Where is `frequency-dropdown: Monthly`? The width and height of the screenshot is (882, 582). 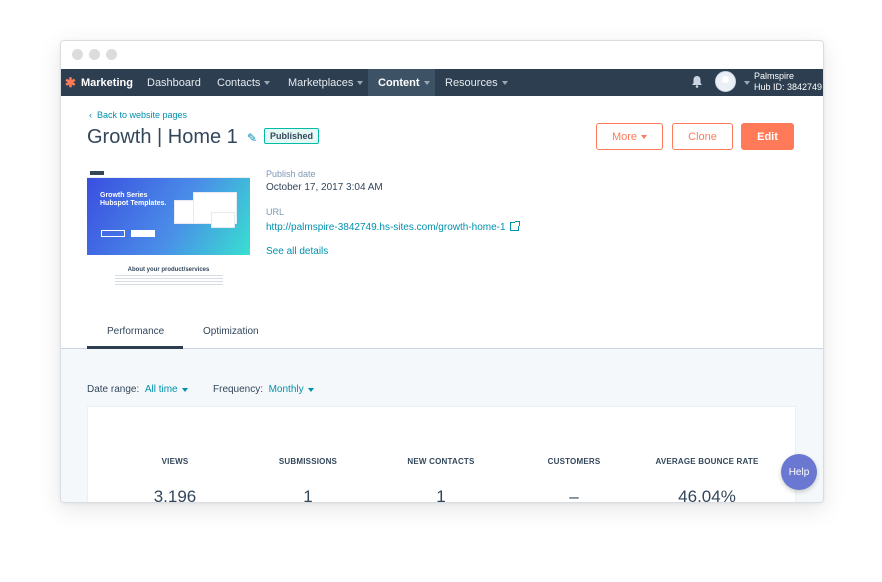
frequency-dropdown: Monthly is located at coordinates (290, 389).